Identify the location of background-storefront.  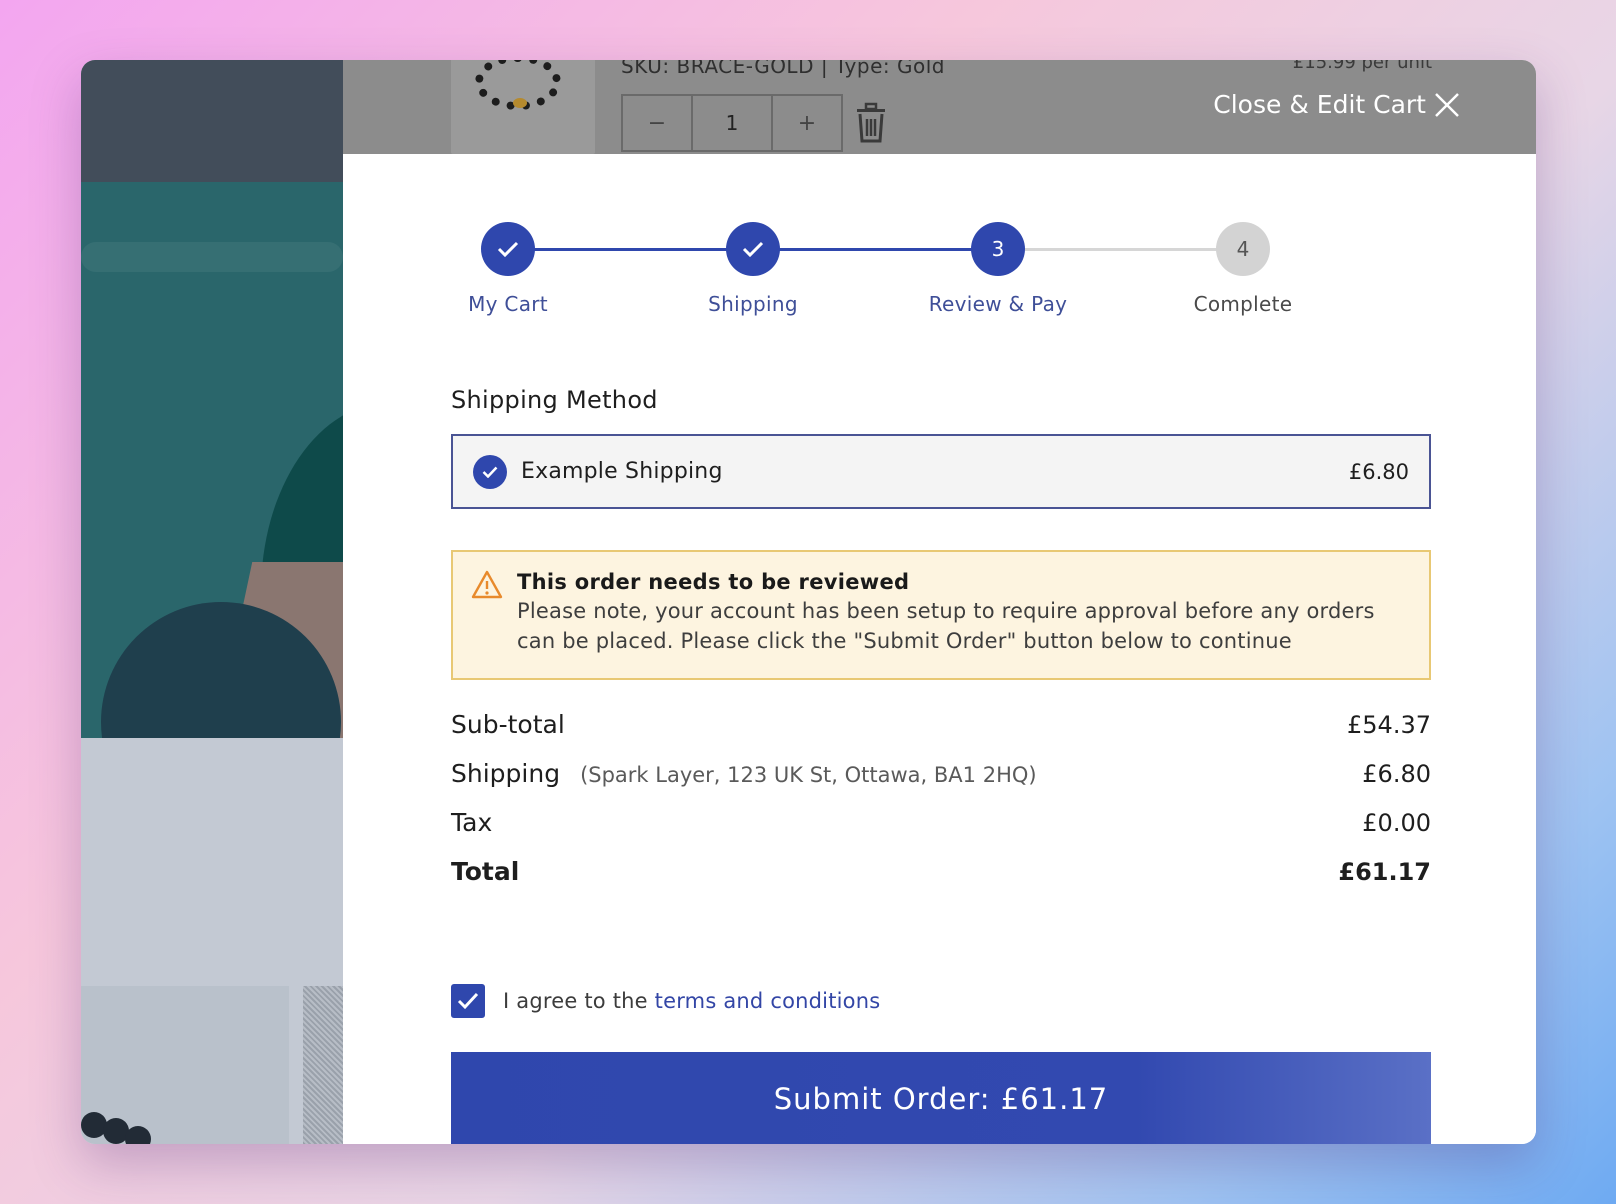
(212, 602).